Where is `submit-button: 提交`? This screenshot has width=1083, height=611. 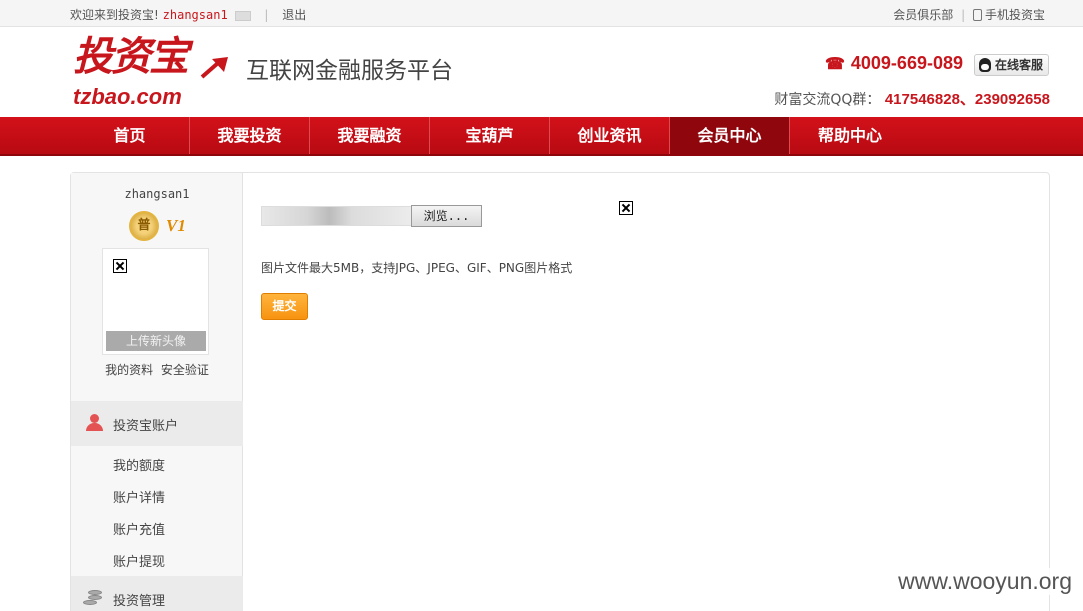
submit-button: 提交 is located at coordinates (284, 306).